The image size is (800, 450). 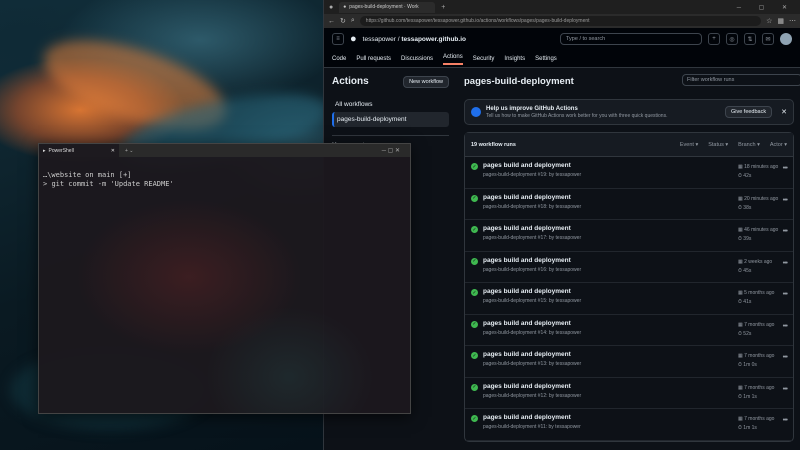 I want to click on banner-title: Help us improve GitHub Actions, so click(x=532, y=108).